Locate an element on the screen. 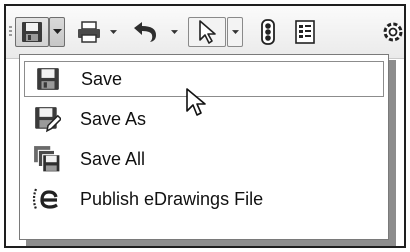  undo-dropdown-arrow is located at coordinates (174, 32).